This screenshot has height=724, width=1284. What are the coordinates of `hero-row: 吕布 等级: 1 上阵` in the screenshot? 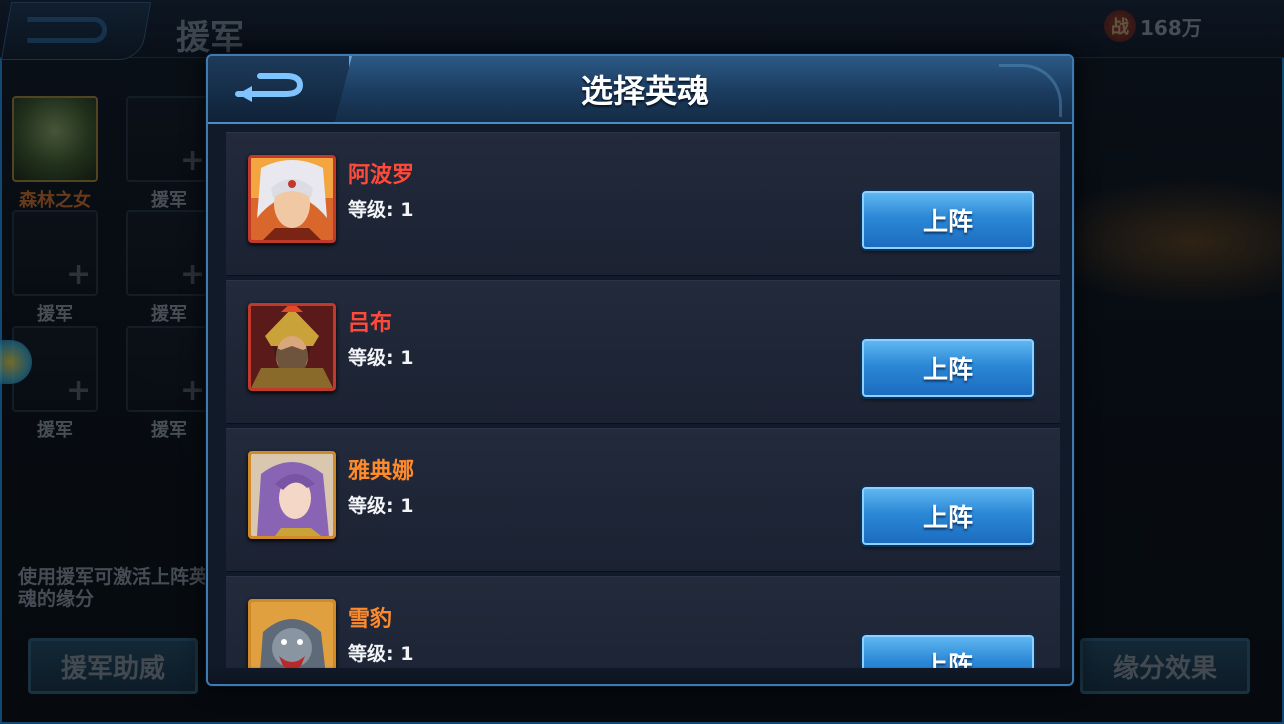 It's located at (643, 352).